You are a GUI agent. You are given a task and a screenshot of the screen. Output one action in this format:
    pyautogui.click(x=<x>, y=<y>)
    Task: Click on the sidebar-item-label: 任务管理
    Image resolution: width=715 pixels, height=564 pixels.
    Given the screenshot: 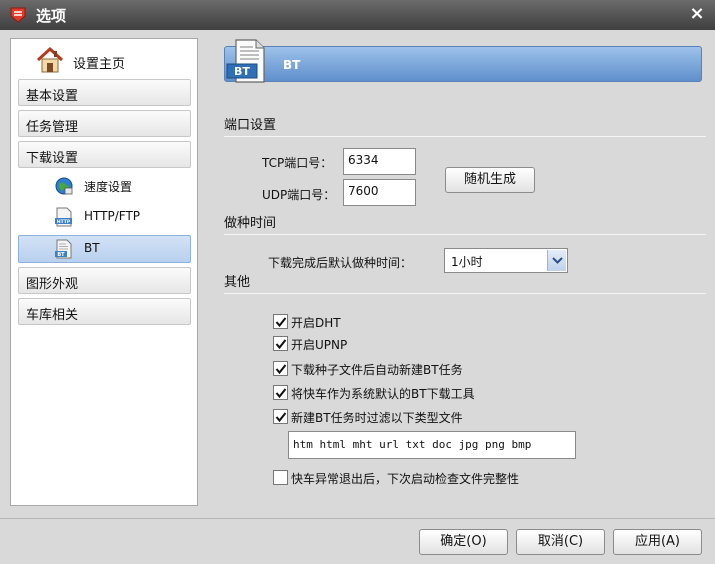 What is the action you would take?
    pyautogui.click(x=52, y=127)
    